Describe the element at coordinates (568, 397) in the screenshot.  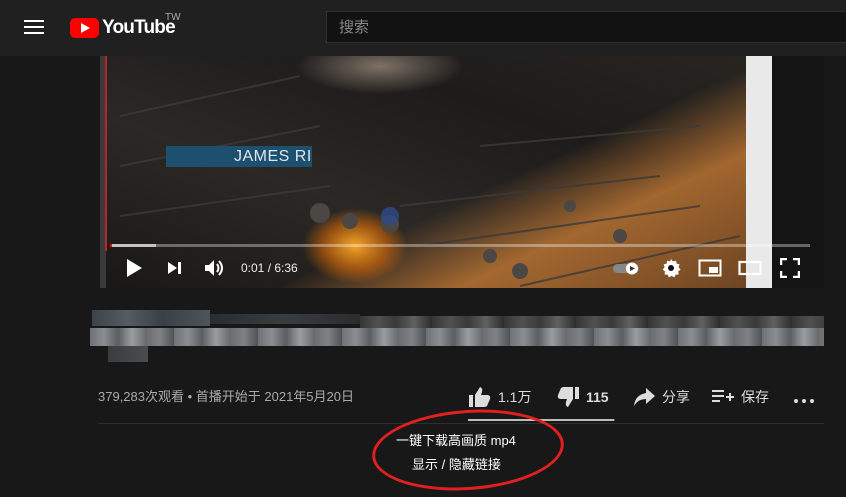
I see `thumbs-down-icon` at that location.